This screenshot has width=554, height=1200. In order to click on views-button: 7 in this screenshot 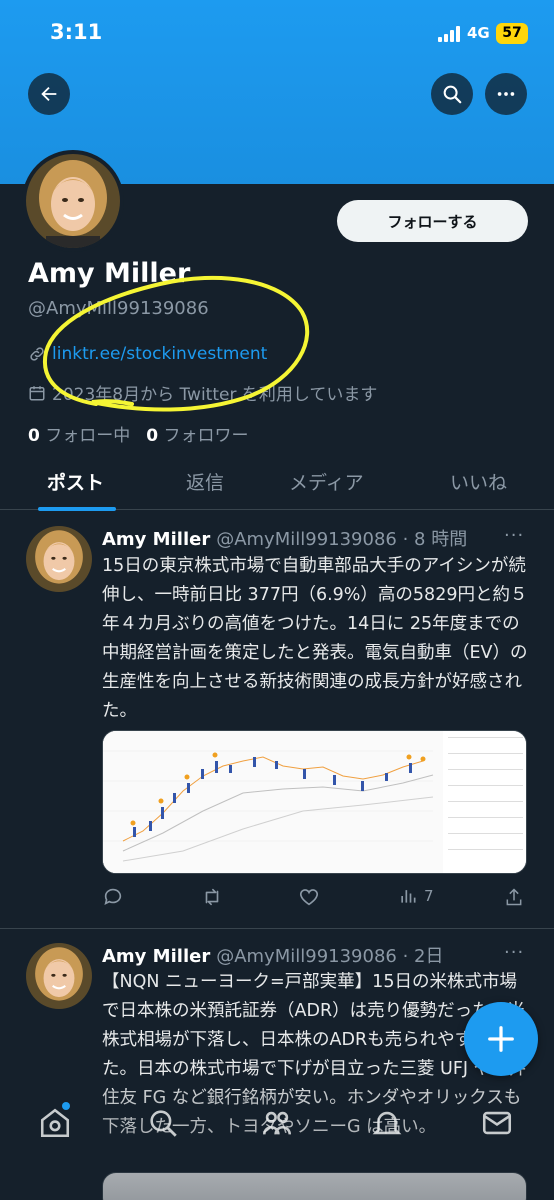, I will do `click(416, 896)`.